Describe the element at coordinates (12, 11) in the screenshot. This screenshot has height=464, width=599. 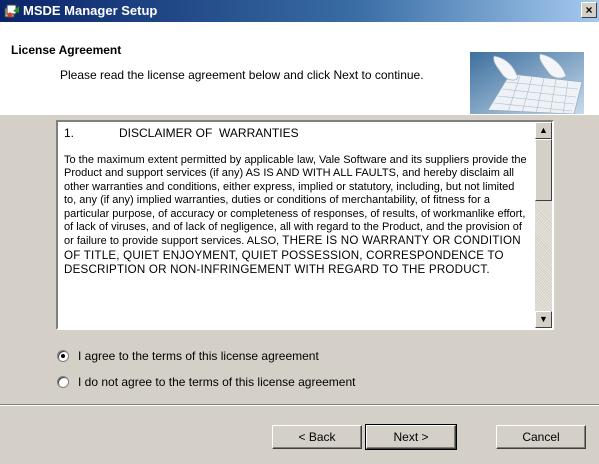
I see `setup-icon` at that location.